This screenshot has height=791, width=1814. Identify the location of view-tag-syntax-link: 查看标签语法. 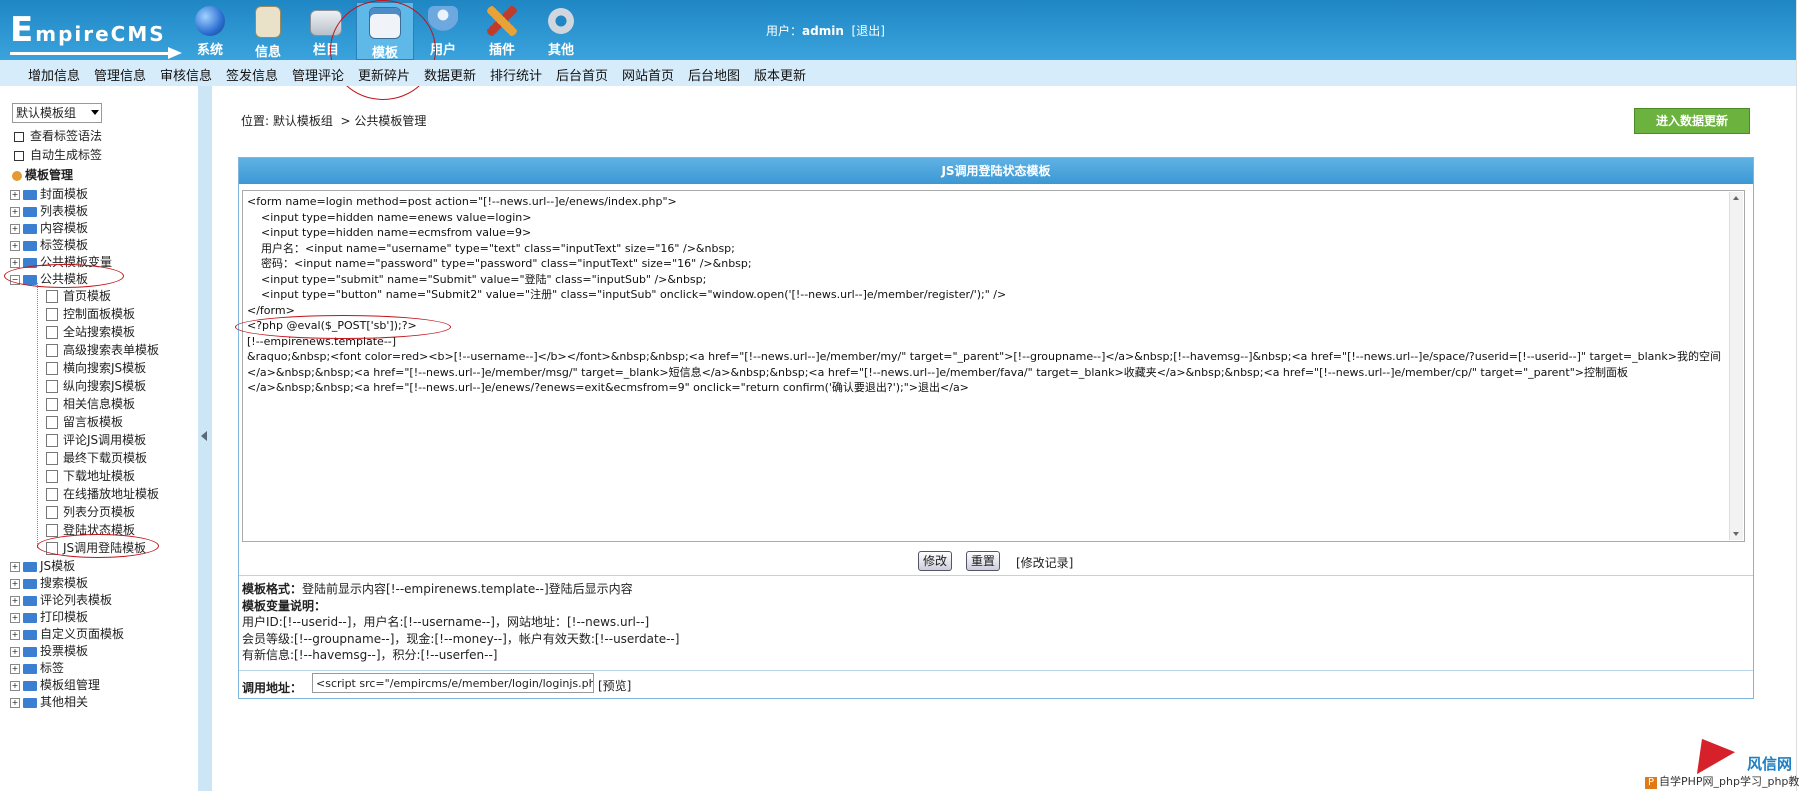
(58, 135).